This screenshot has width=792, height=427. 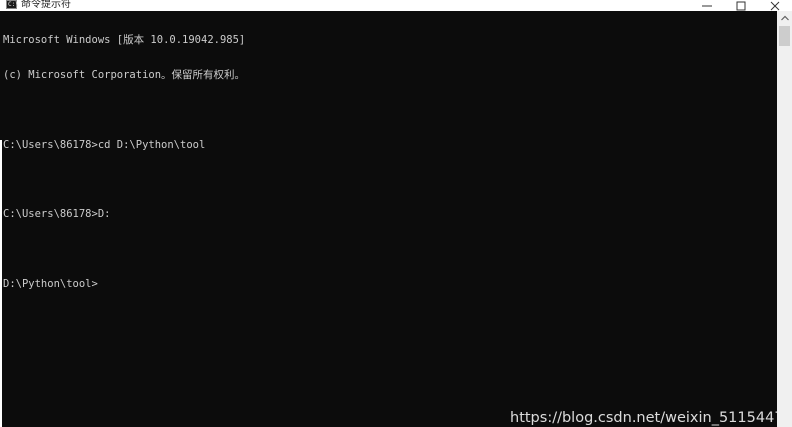 What do you see at coordinates (396, 5) in the screenshot?
I see `title-bar: C:\ 命令提示符` at bounding box center [396, 5].